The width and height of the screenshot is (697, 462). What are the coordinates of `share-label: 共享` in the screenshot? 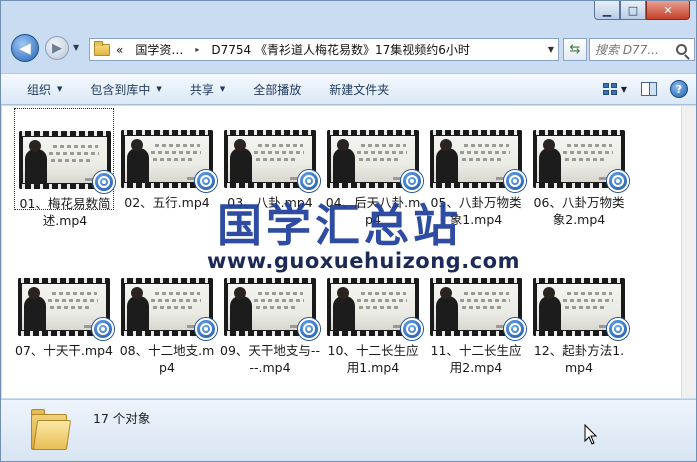 It's located at (201, 89).